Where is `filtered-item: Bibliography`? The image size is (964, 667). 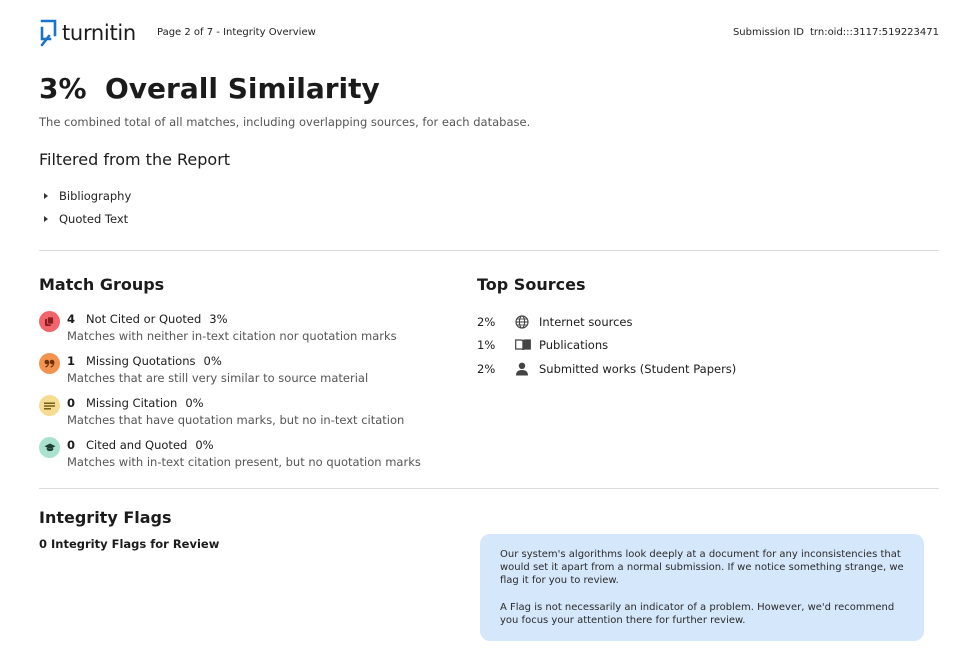
filtered-item: Bibliography is located at coordinates (85, 195).